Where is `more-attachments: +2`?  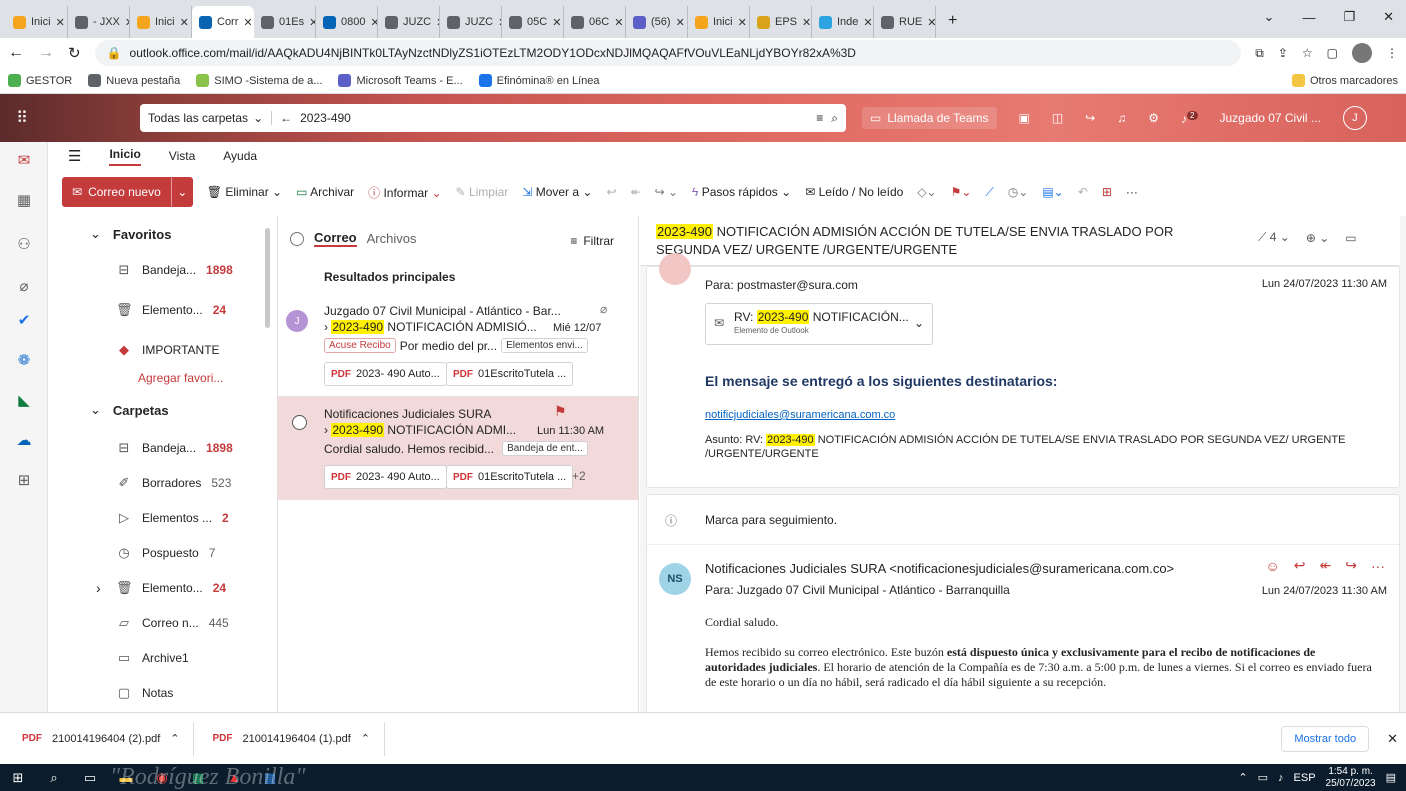
more-attachments: +2 is located at coordinates (579, 476).